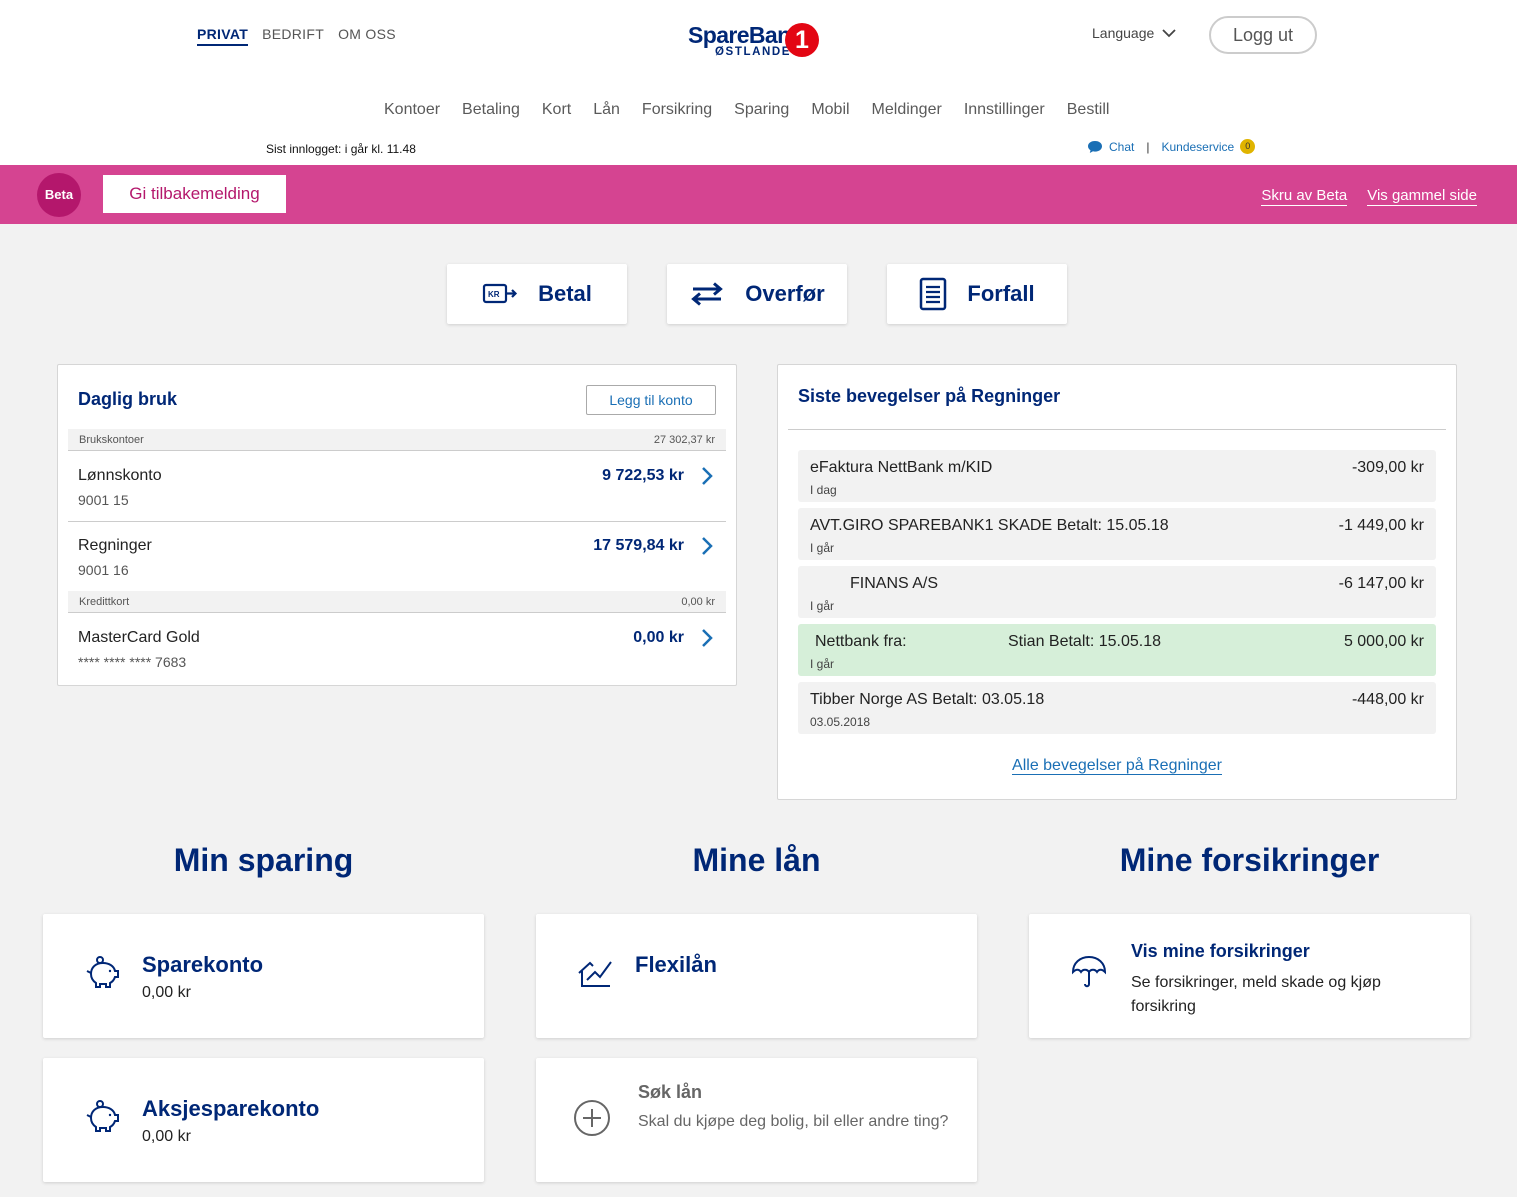  What do you see at coordinates (840, 722) in the screenshot?
I see `transaction-date: 03.05.2018` at bounding box center [840, 722].